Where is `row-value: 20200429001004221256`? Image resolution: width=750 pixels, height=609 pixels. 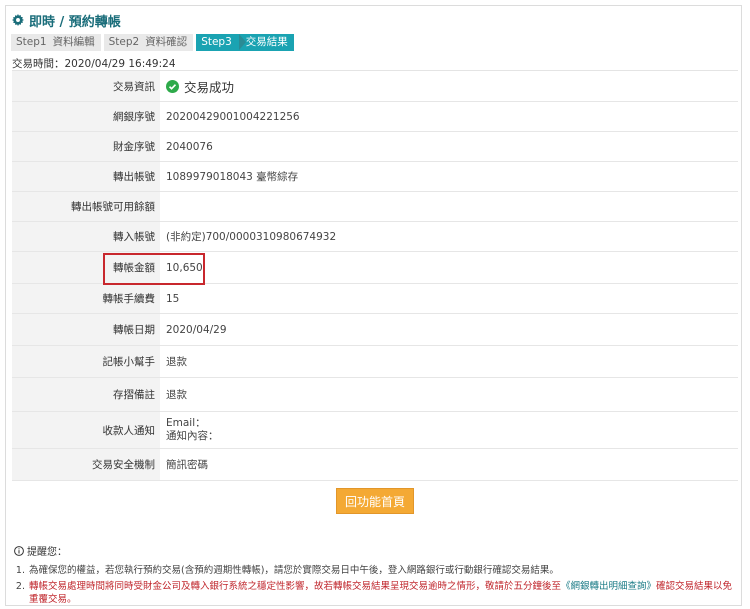
row-value: 20200429001004221256 is located at coordinates (233, 116).